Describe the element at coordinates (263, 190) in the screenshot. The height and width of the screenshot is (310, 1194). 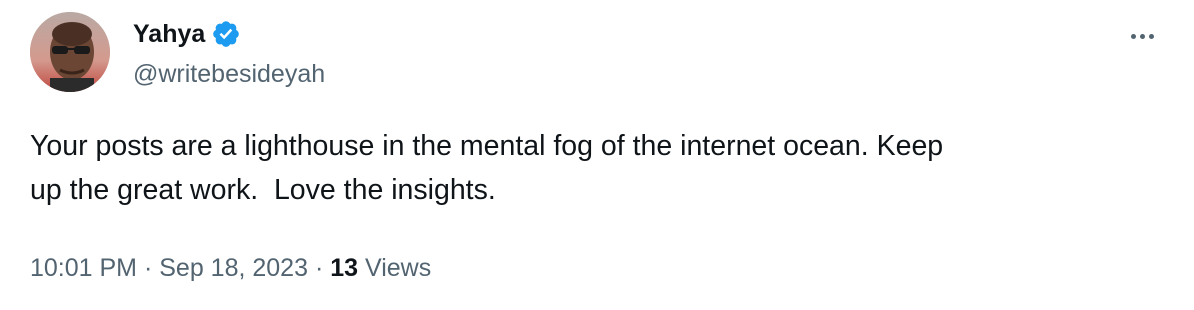
I see `tweet-text-line-2: up the great work. Love the insights.` at that location.